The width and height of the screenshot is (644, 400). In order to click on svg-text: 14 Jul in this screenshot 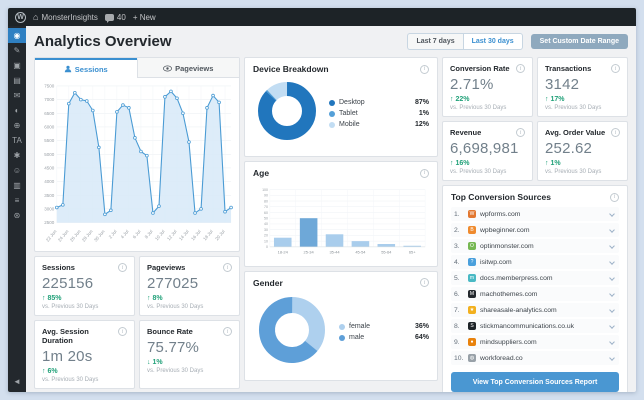, I will do `click(184, 235)`.